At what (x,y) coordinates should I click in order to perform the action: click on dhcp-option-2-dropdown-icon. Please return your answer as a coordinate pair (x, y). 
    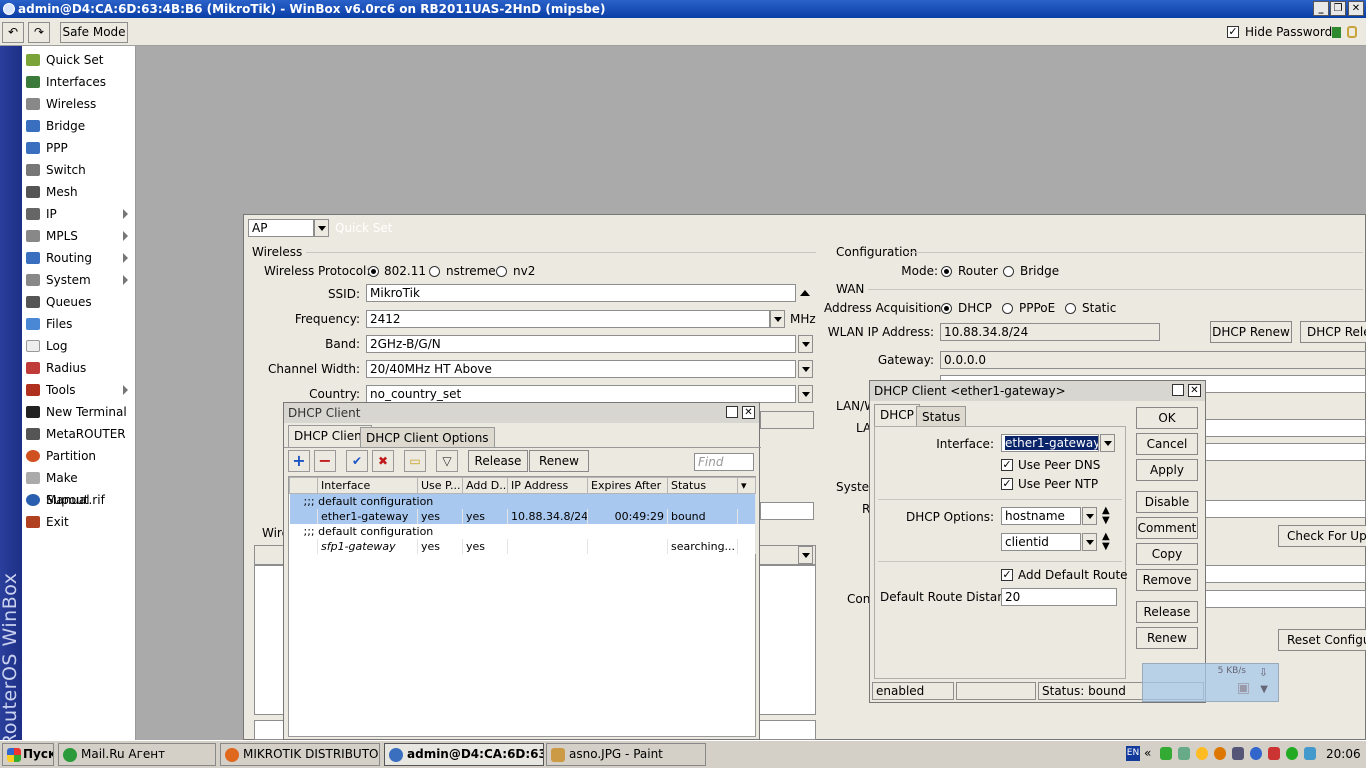
    Looking at the image, I should click on (1089, 542).